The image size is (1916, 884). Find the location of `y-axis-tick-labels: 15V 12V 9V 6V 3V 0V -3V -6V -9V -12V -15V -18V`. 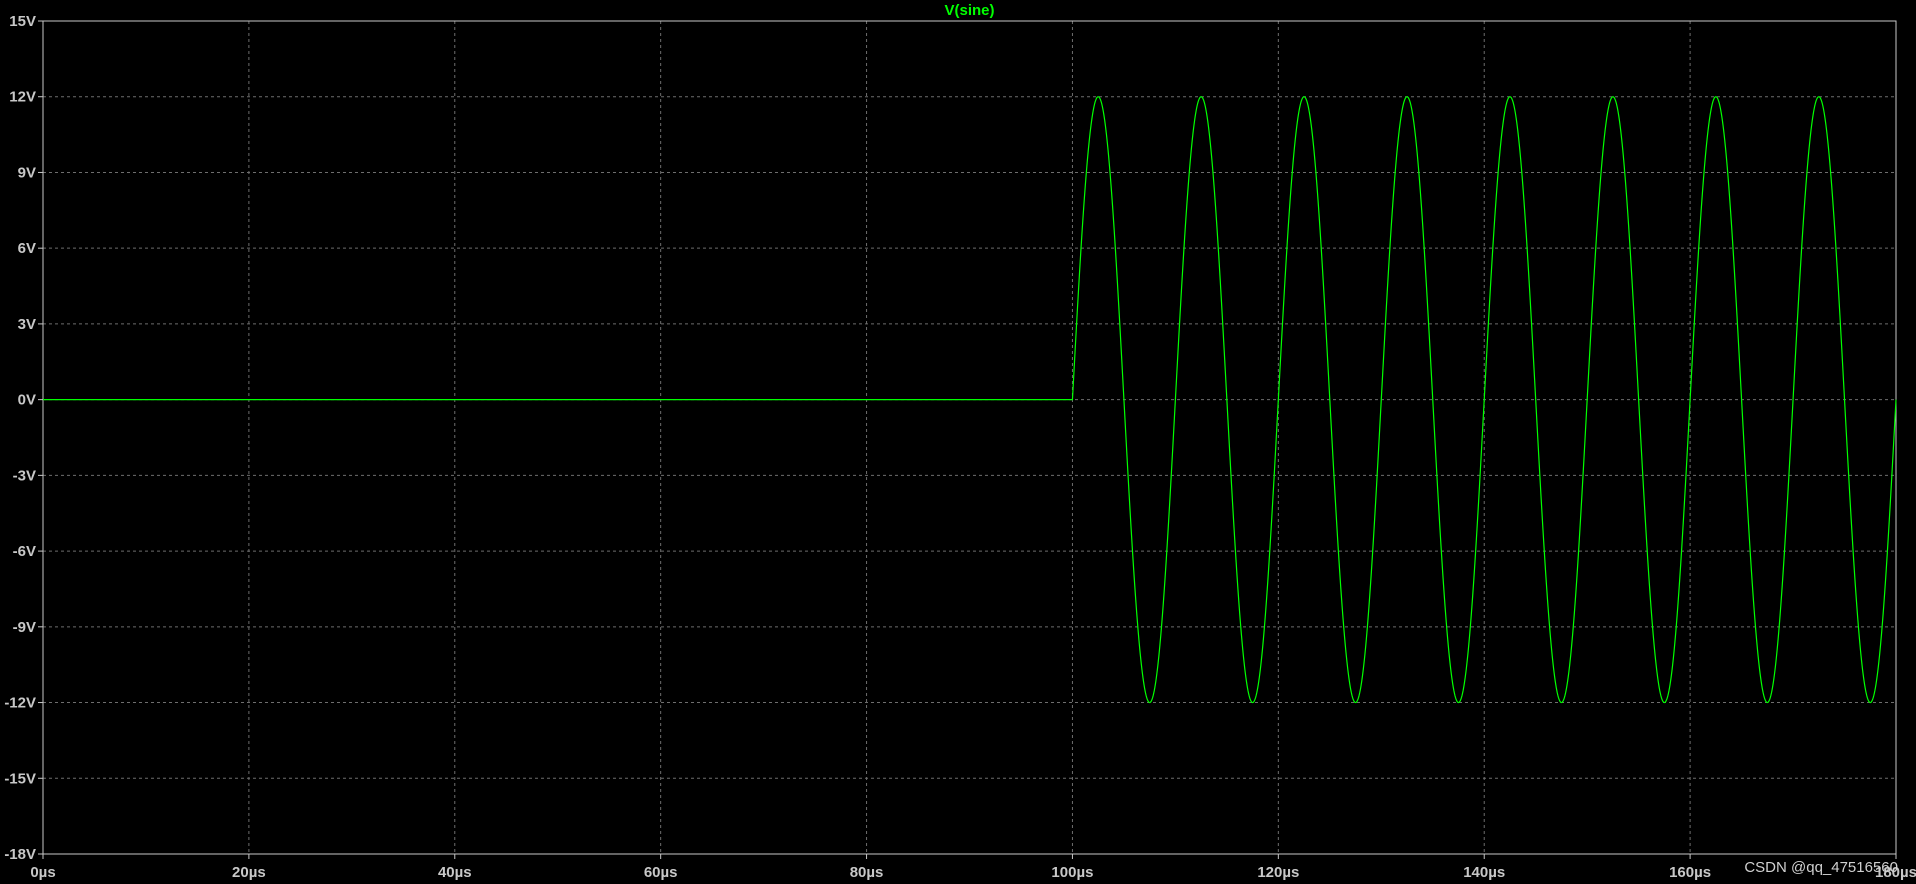

y-axis-tick-labels: 15V 12V 9V 6V 3V 0V -3V -6V -9V -12V -15V -18V is located at coordinates (20, 438).